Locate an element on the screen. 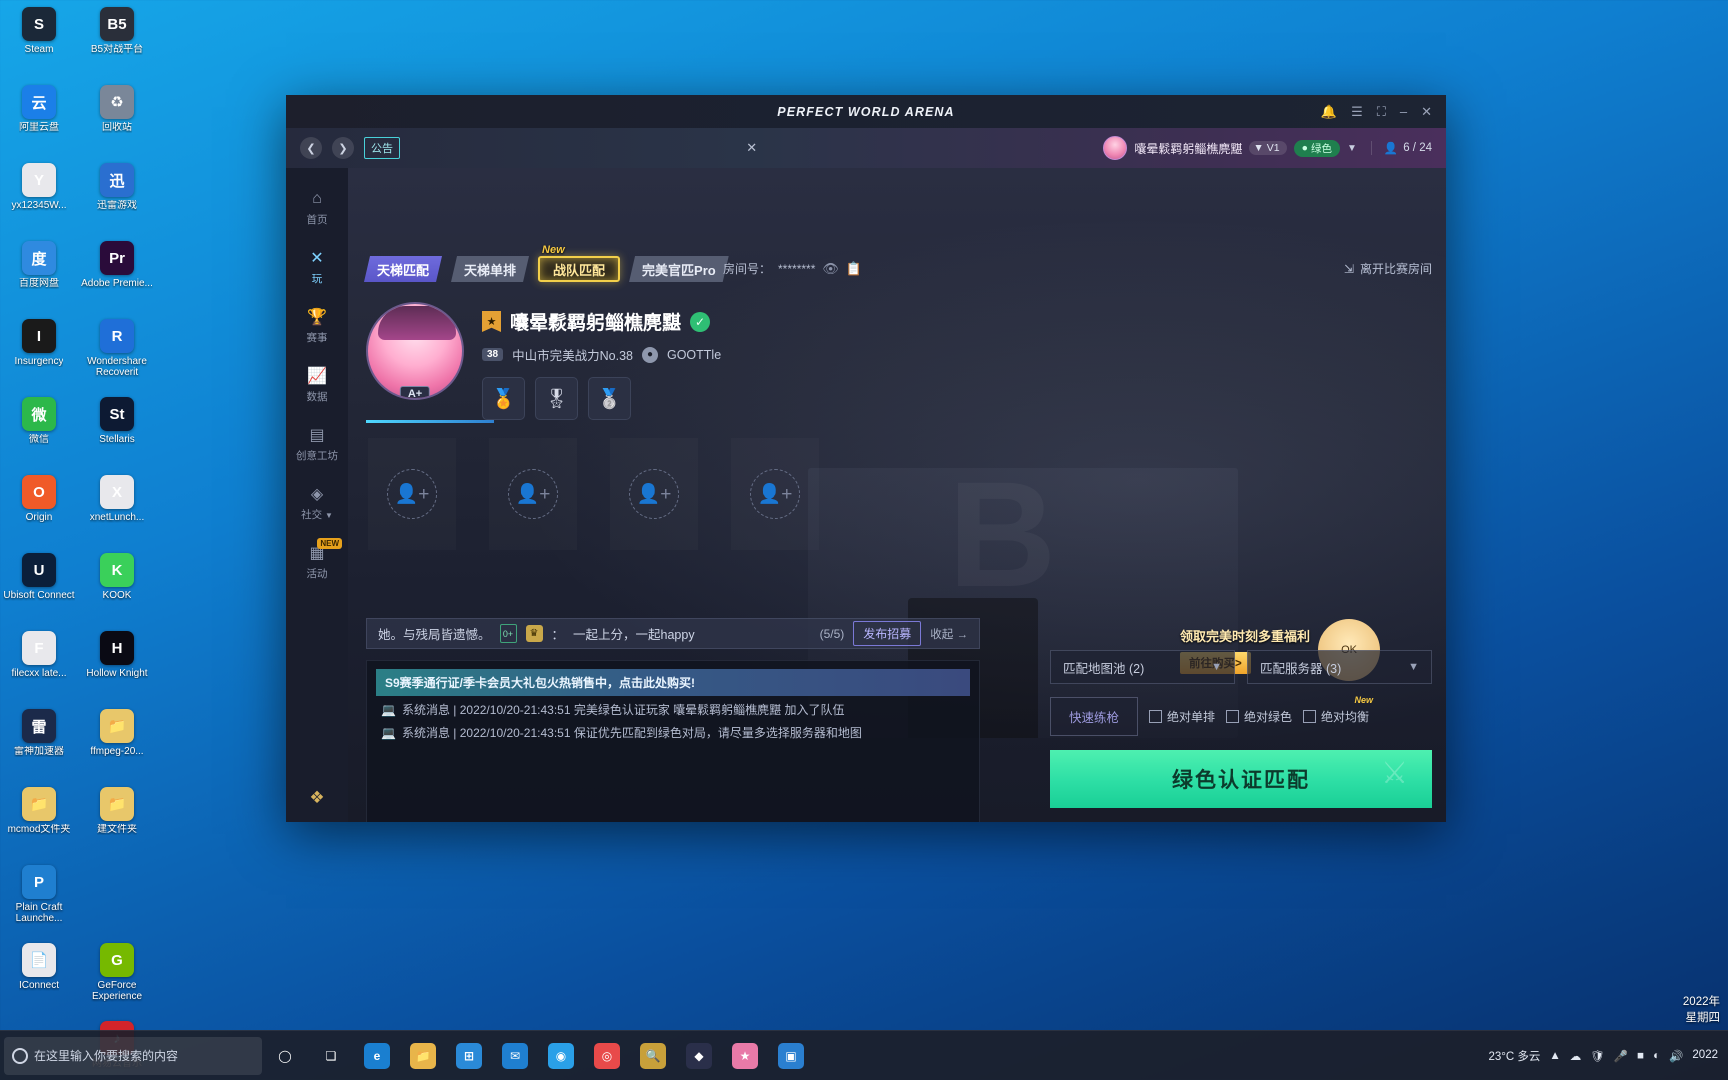 This screenshot has width=1728, height=1080. desktop-icon-17: H Hollow Knight is located at coordinates (117, 667).